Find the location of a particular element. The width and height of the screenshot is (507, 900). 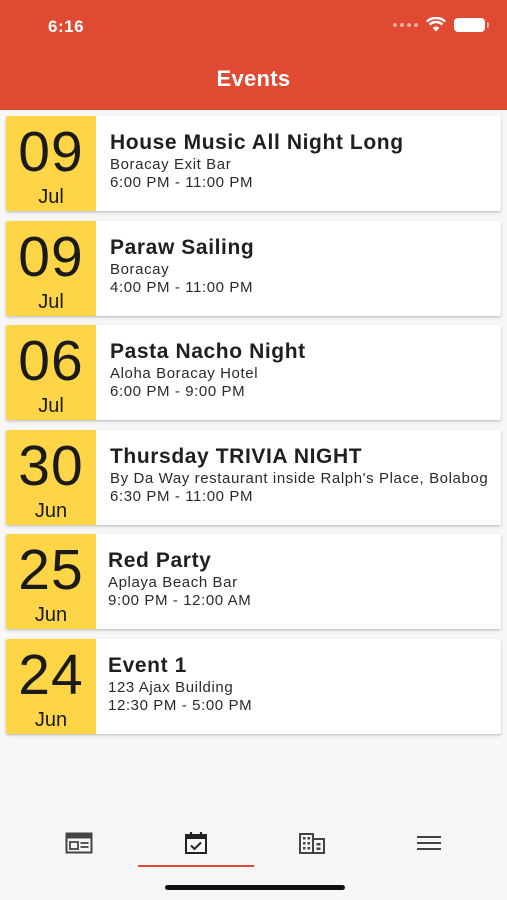

tab-news is located at coordinates (79, 843).